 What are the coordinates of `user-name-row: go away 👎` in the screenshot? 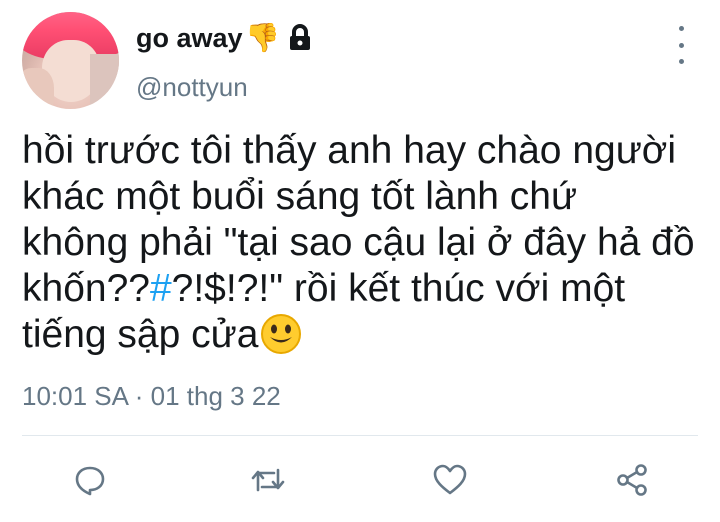 It's located at (224, 38).